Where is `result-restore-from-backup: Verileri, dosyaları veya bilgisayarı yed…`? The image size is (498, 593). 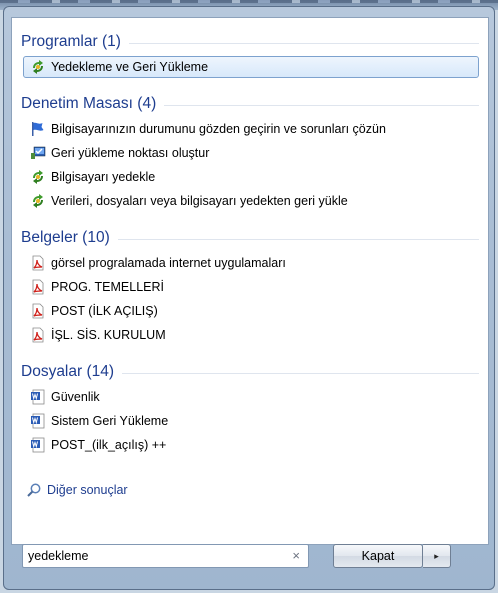 result-restore-from-backup: Verileri, dosyaları veya bilgisayarı yed… is located at coordinates (256, 201).